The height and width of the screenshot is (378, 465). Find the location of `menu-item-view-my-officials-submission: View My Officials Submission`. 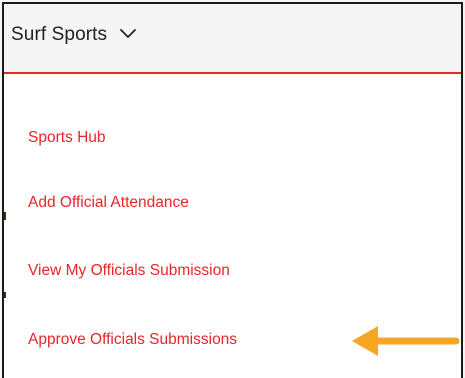

menu-item-view-my-officials-submission: View My Officials Submission is located at coordinates (129, 271).